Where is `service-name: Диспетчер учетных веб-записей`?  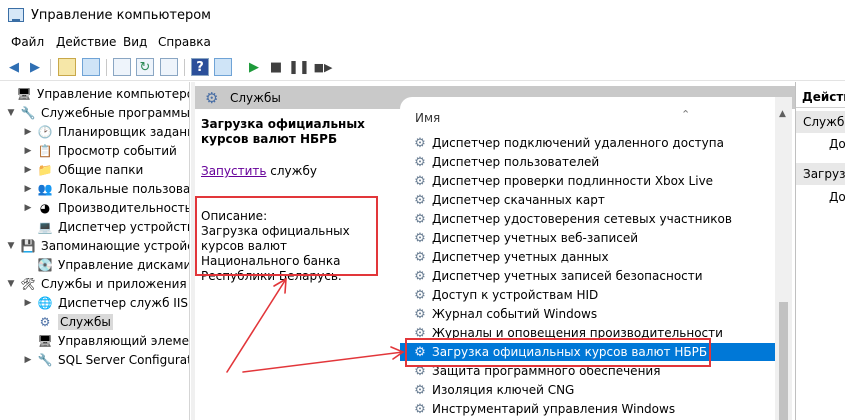
service-name: Диспетчер учетных веб-записей is located at coordinates (535, 238).